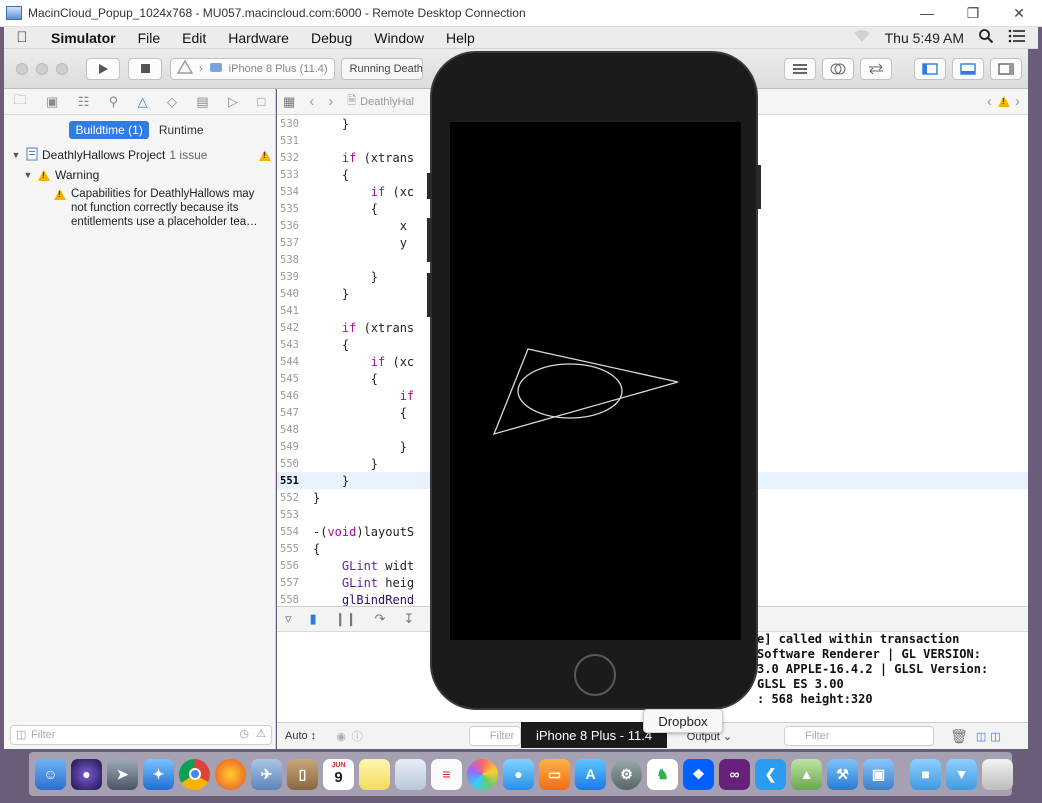  I want to click on trash-icon: 🗑, so click(959, 736).